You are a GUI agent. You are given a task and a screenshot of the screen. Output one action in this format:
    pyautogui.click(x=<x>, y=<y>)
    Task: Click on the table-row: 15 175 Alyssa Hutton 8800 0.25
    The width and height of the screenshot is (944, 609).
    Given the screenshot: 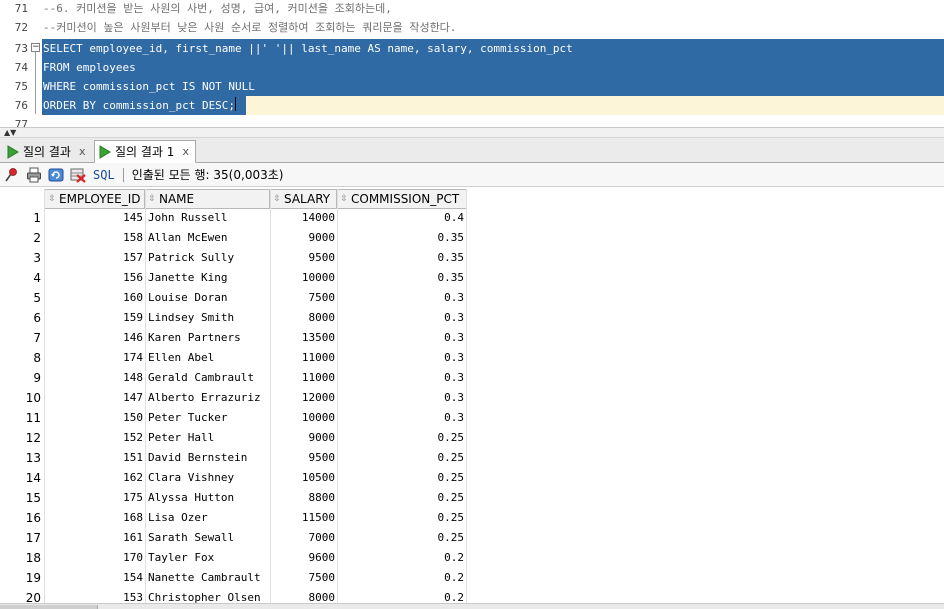 What is the action you would take?
    pyautogui.click(x=235, y=498)
    